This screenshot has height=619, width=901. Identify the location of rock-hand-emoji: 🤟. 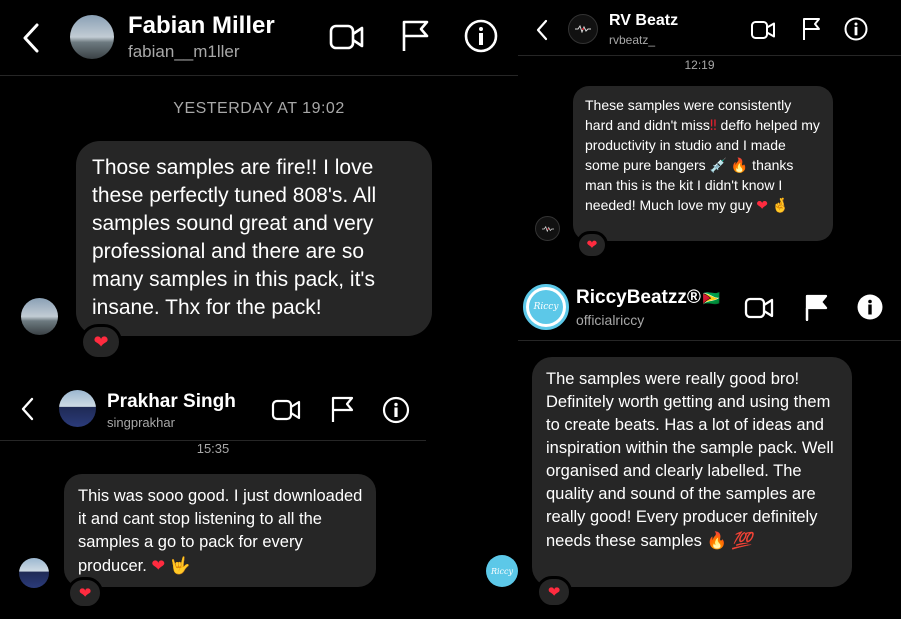
(180, 565).